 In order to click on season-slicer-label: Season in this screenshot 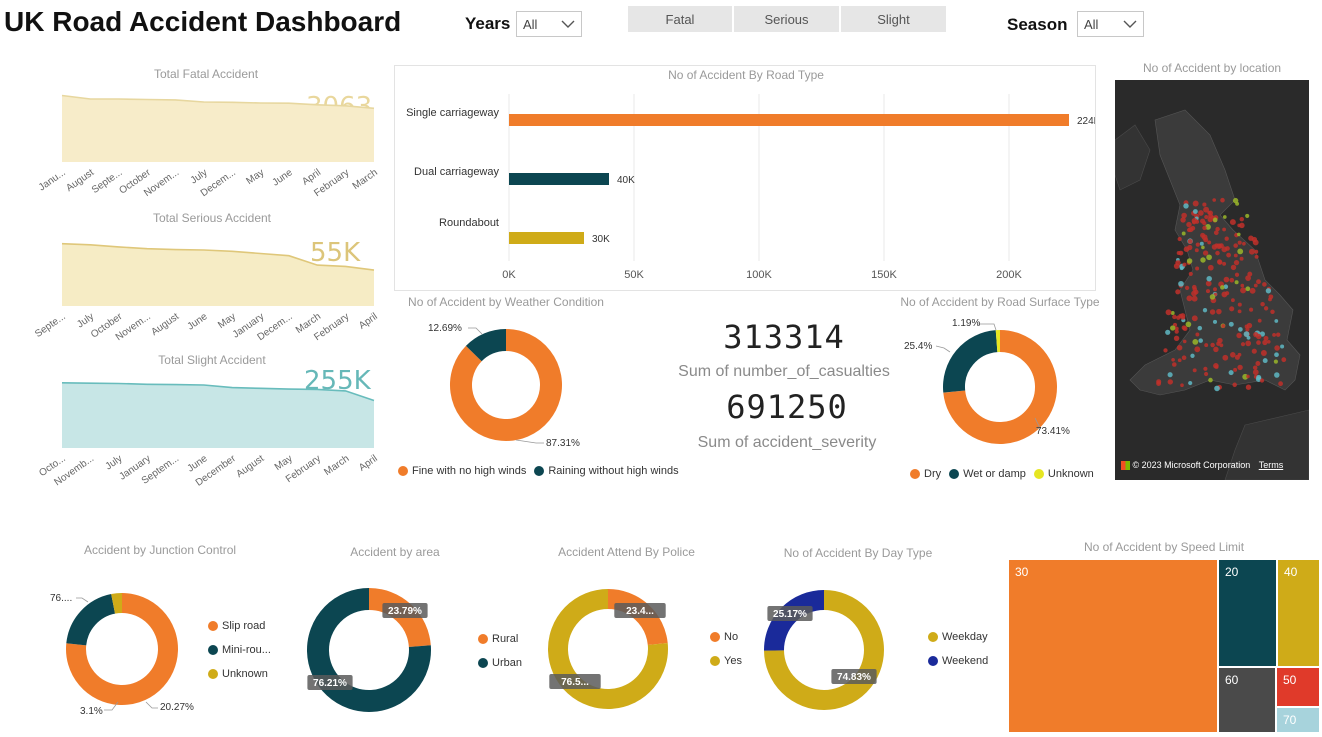, I will do `click(1037, 24)`.